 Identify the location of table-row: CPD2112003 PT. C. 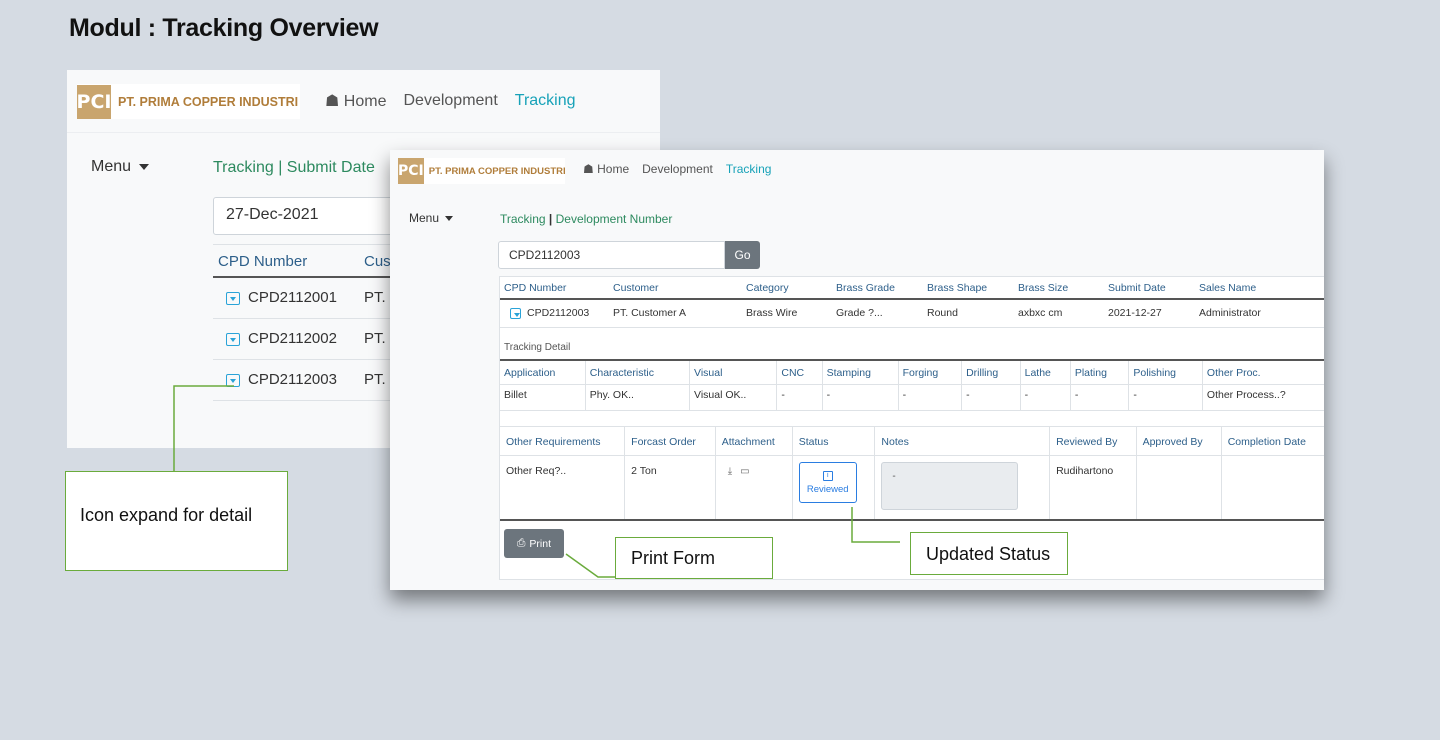
(309, 380).